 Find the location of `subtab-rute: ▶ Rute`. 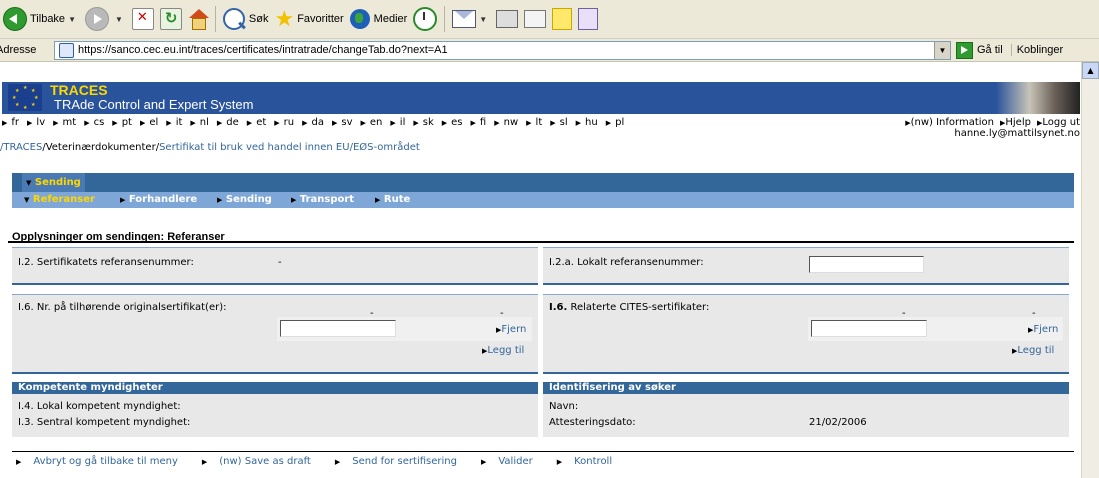

subtab-rute: ▶ Rute is located at coordinates (392, 200).